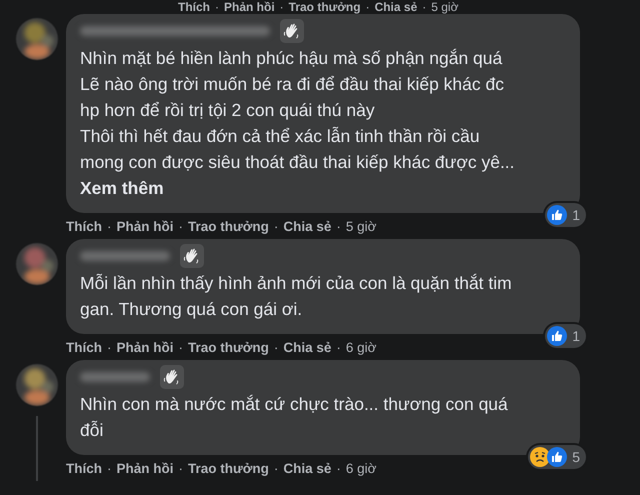 The height and width of the screenshot is (495, 640). I want to click on reaction-count: 5, so click(576, 457).